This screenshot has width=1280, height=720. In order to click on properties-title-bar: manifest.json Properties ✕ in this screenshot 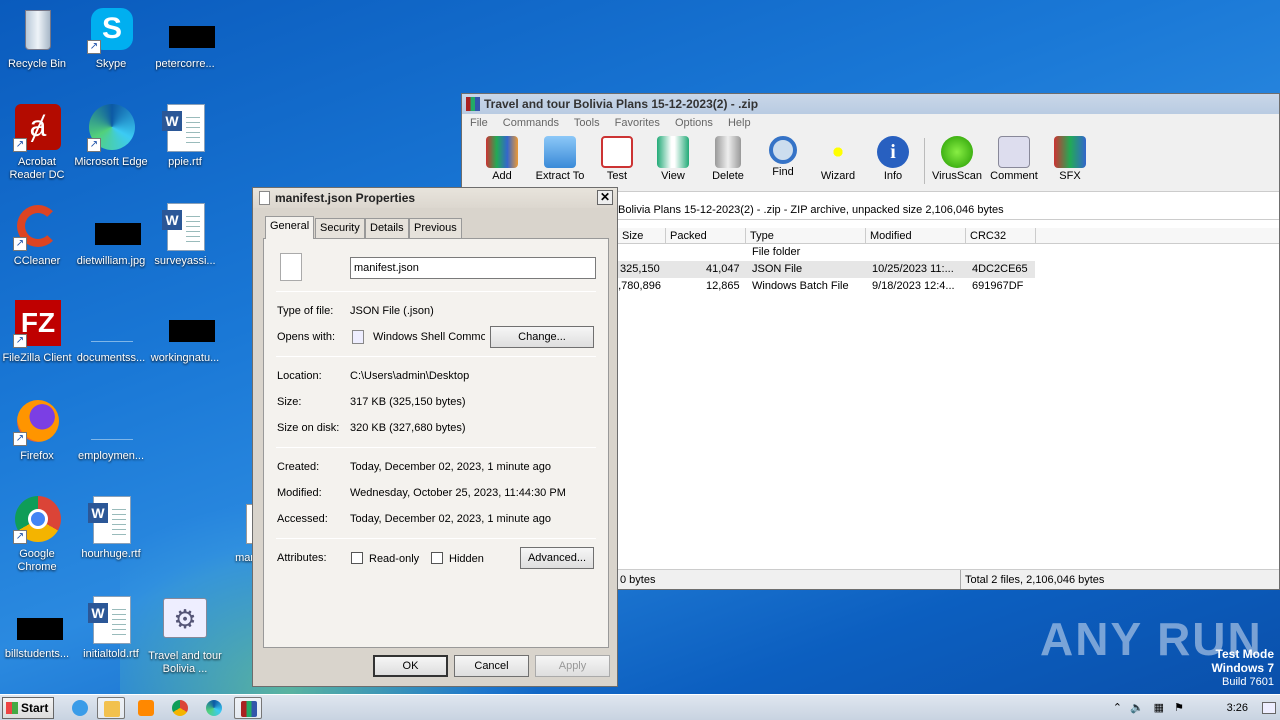, I will do `click(435, 198)`.